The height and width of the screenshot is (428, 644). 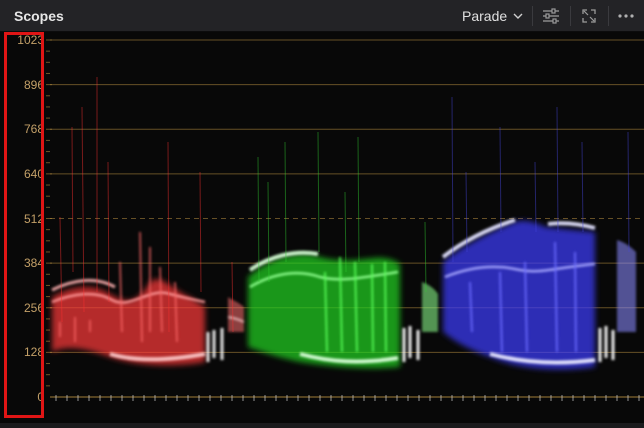 I want to click on more-options-button, so click(x=626, y=16).